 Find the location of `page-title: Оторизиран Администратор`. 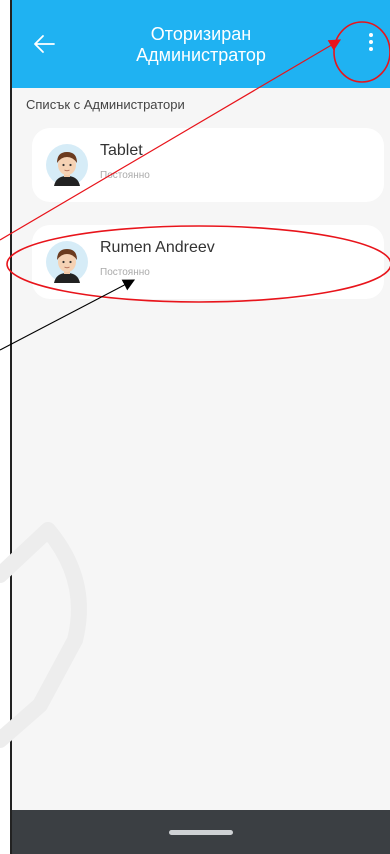

page-title: Оторизиран Администратор is located at coordinates (201, 45).